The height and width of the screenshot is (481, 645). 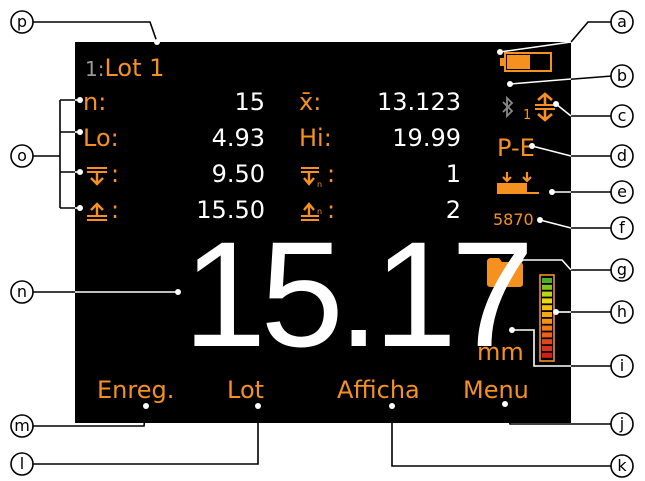 I want to click on svg-text: o, so click(x=22, y=155).